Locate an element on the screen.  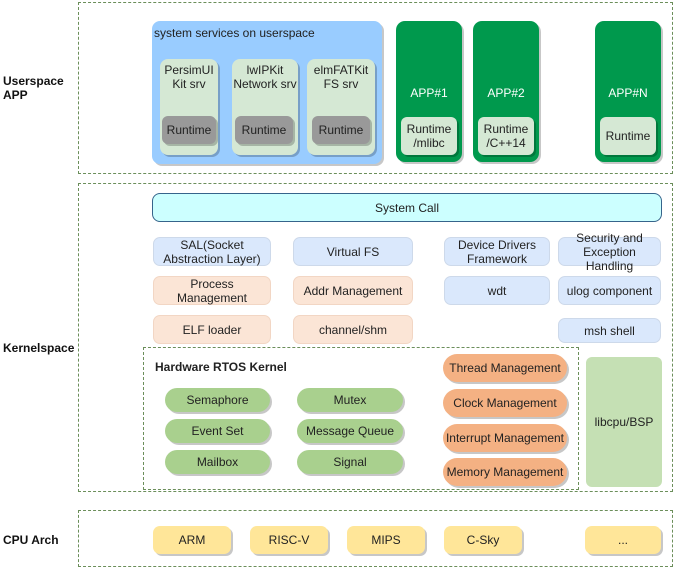
app-name: APP#2 is located at coordinates (506, 93).